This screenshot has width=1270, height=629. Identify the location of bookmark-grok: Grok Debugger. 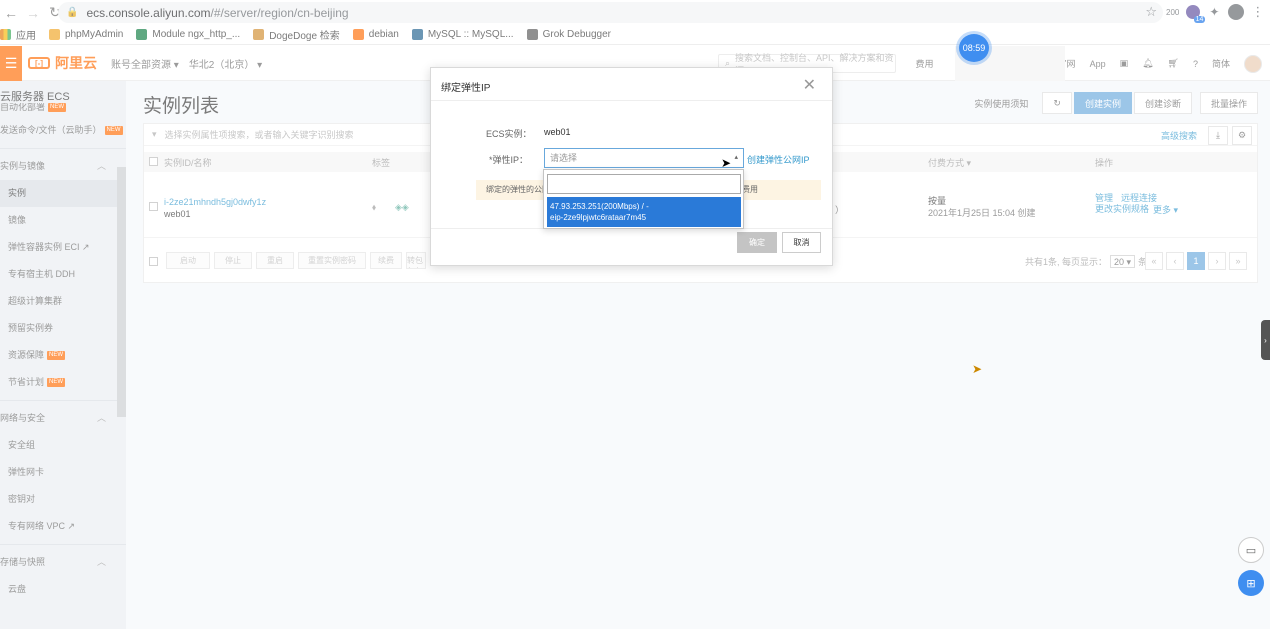
(568, 34).